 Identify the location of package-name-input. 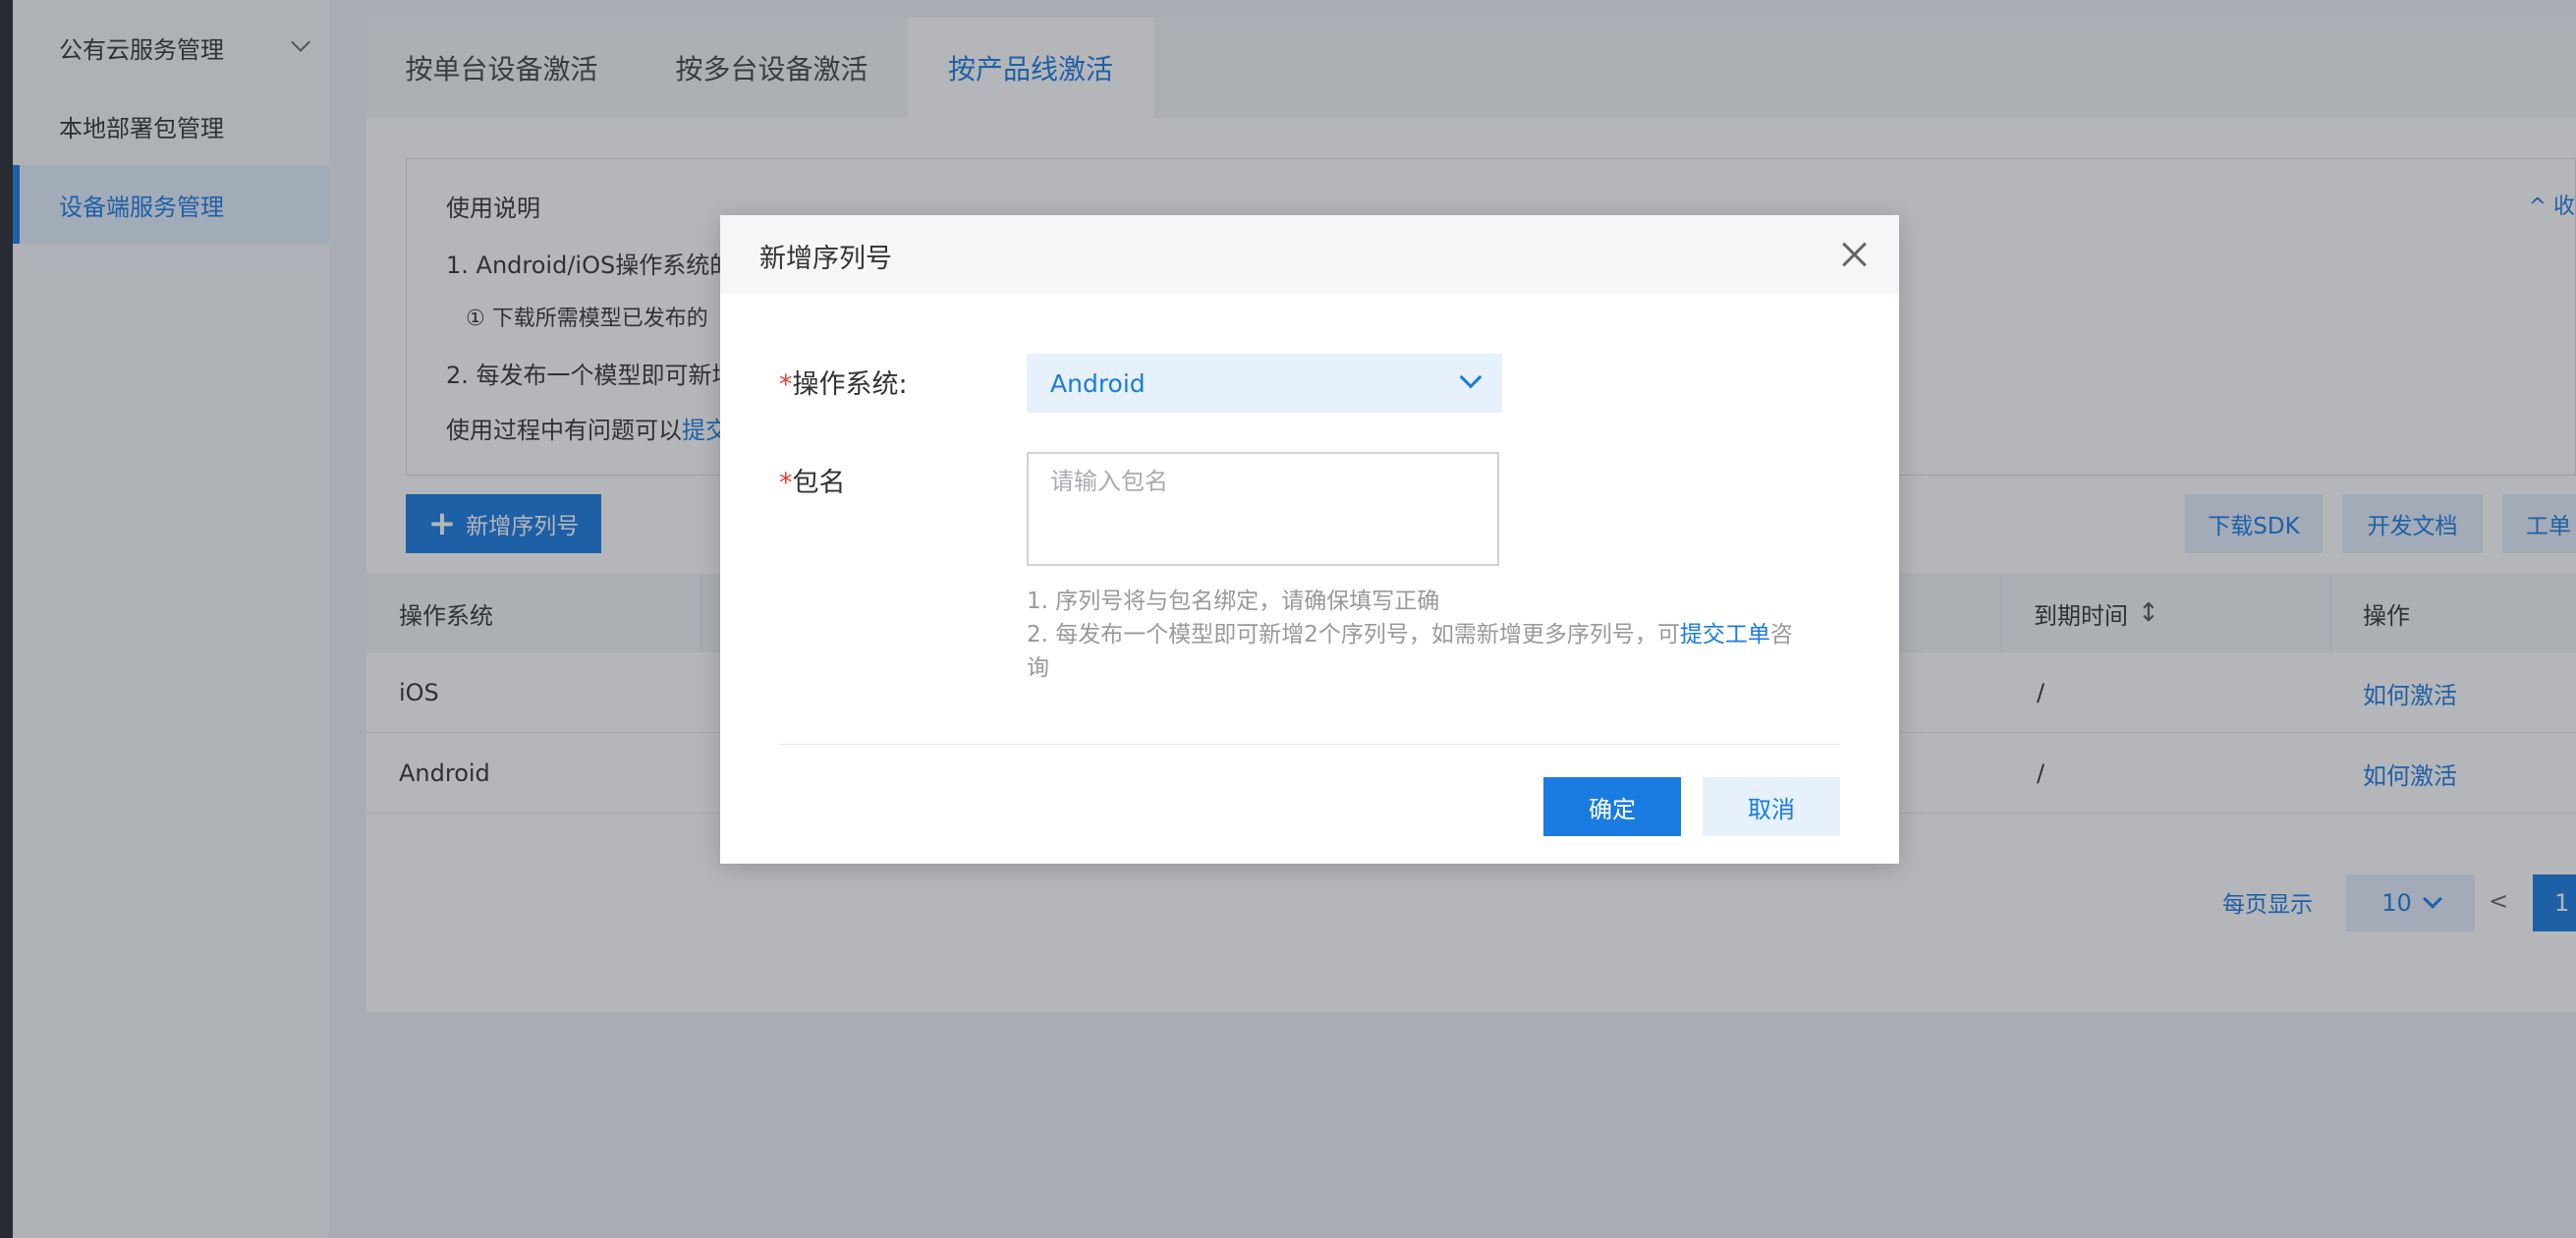
(1263, 509).